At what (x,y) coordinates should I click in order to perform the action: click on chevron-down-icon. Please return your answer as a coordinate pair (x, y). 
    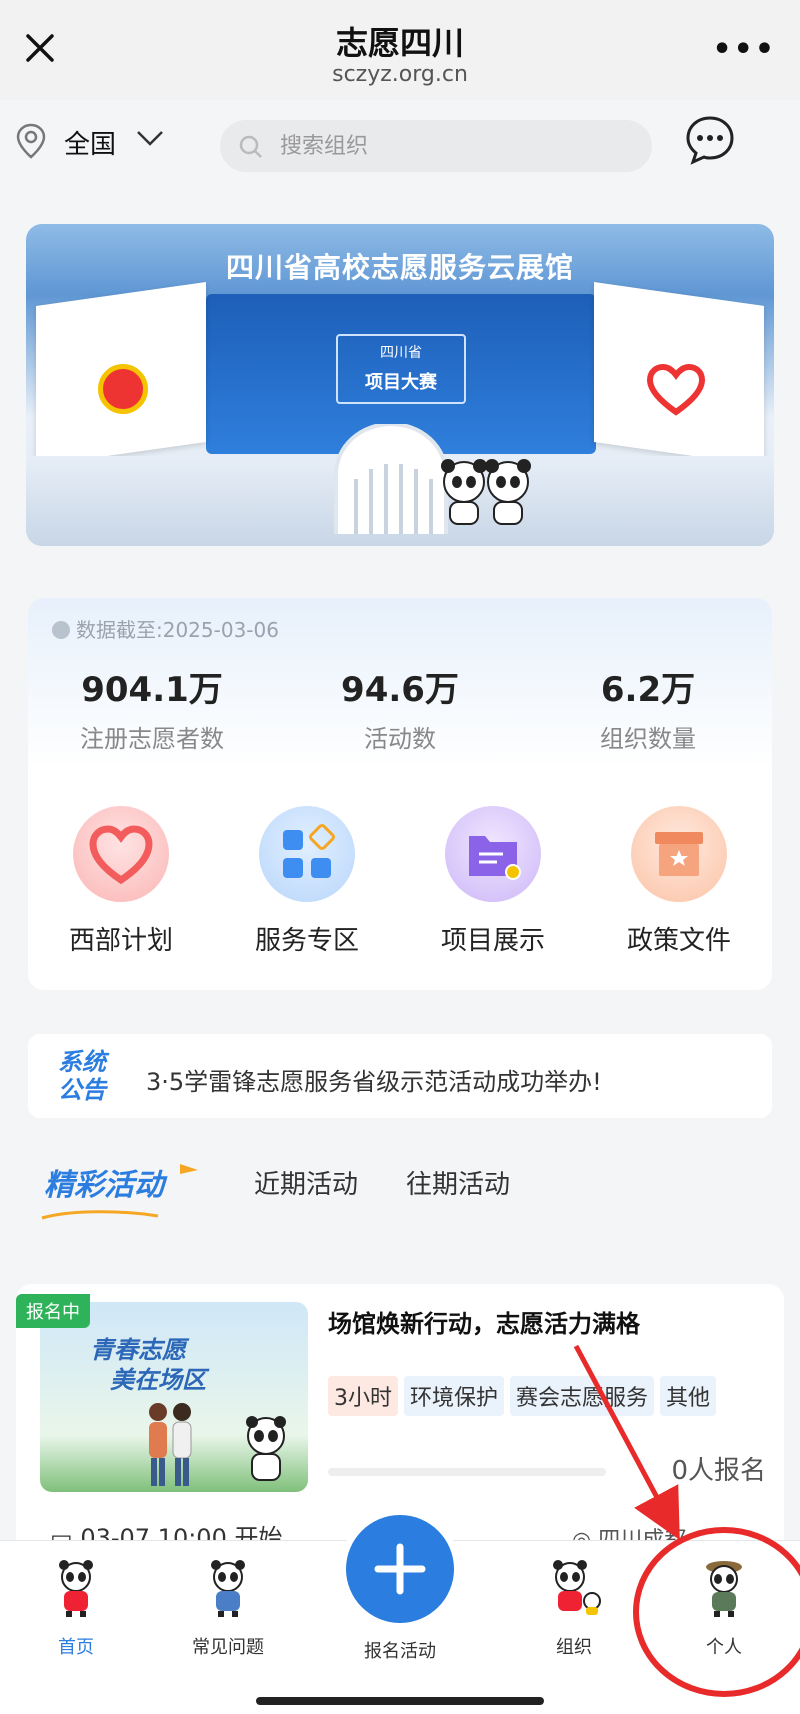
    Looking at the image, I should click on (150, 138).